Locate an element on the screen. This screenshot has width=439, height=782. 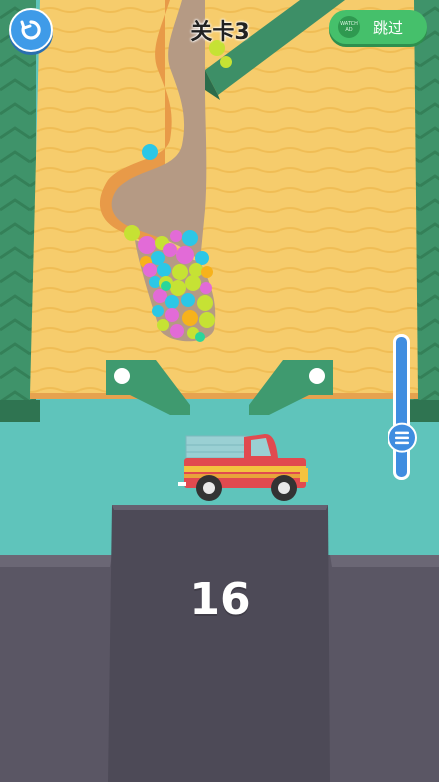
left-wall-base is located at coordinates (20, 411).